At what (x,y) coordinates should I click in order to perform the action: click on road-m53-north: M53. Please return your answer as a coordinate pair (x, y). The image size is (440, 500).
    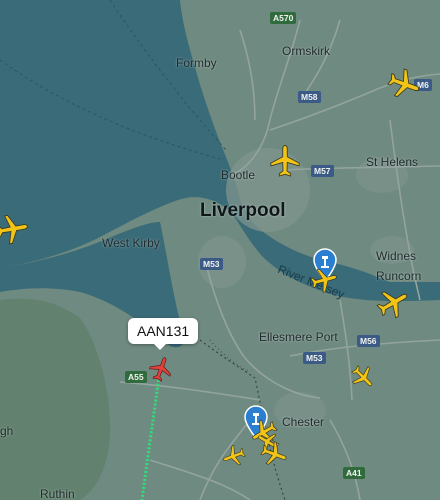
    Looking at the image, I should click on (211, 264).